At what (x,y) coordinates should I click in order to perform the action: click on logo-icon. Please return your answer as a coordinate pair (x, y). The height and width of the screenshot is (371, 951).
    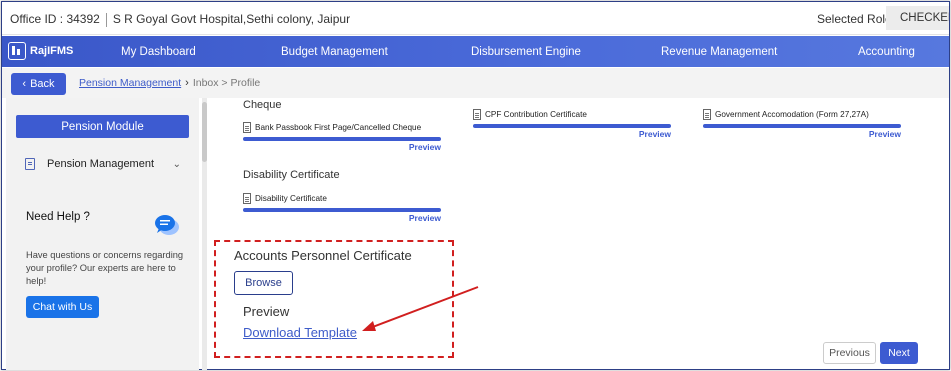
    Looking at the image, I should click on (17, 51).